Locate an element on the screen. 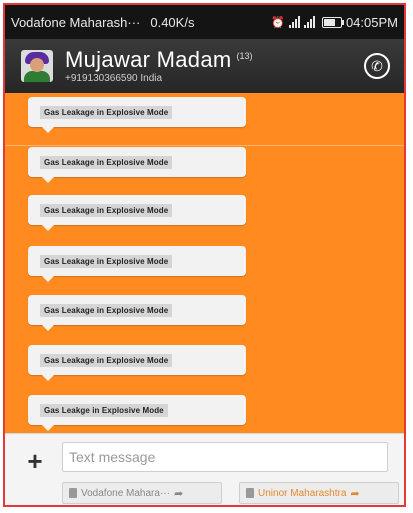  status-bar: Vodafone Maharash··· 0.40K/s ⏰ 04:05PM is located at coordinates (204, 22).